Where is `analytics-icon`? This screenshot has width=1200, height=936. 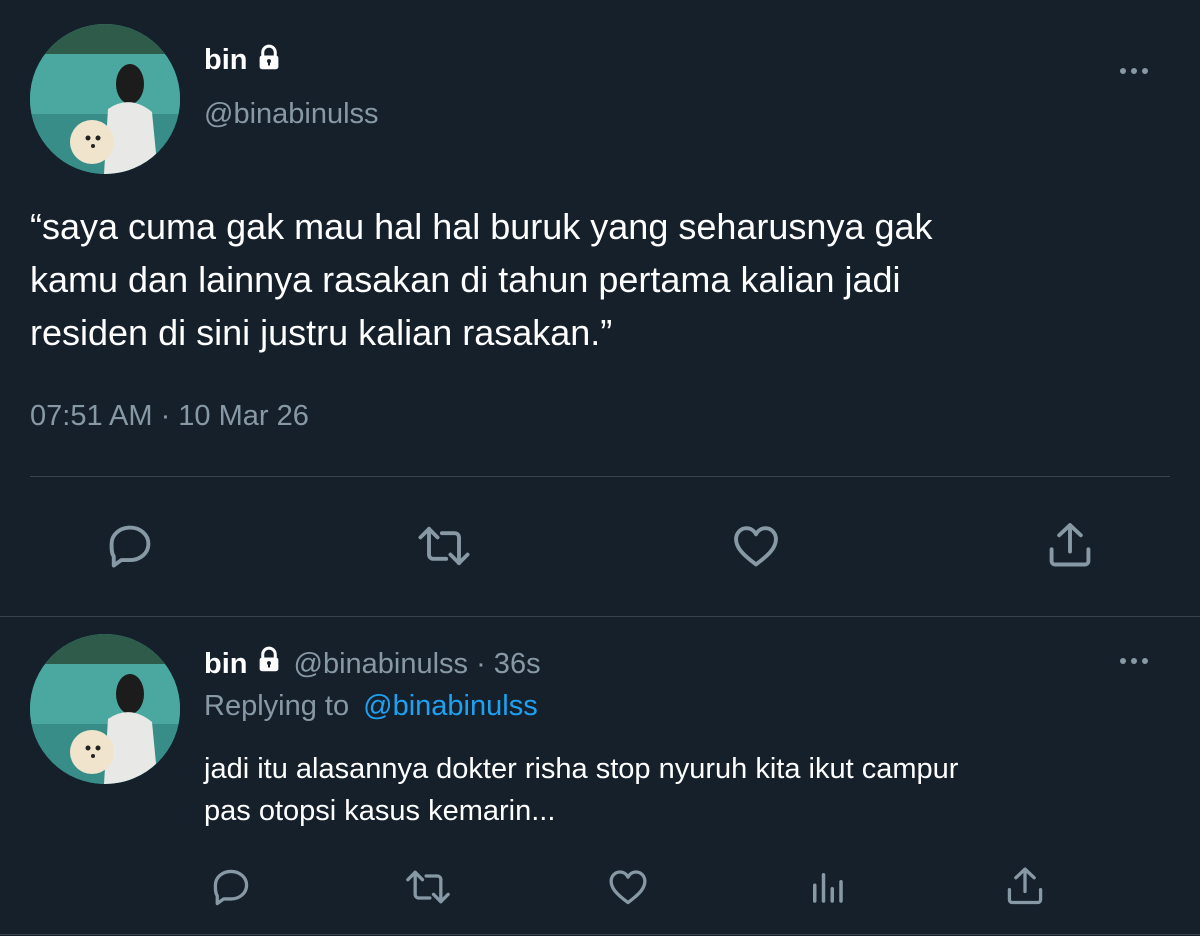
analytics-icon is located at coordinates (827, 887).